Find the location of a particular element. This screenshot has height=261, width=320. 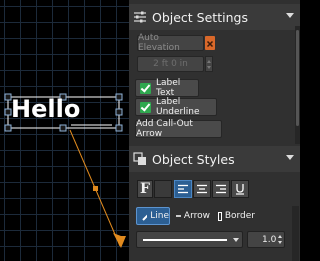

object-settings-title: Object Settings is located at coordinates (200, 17).